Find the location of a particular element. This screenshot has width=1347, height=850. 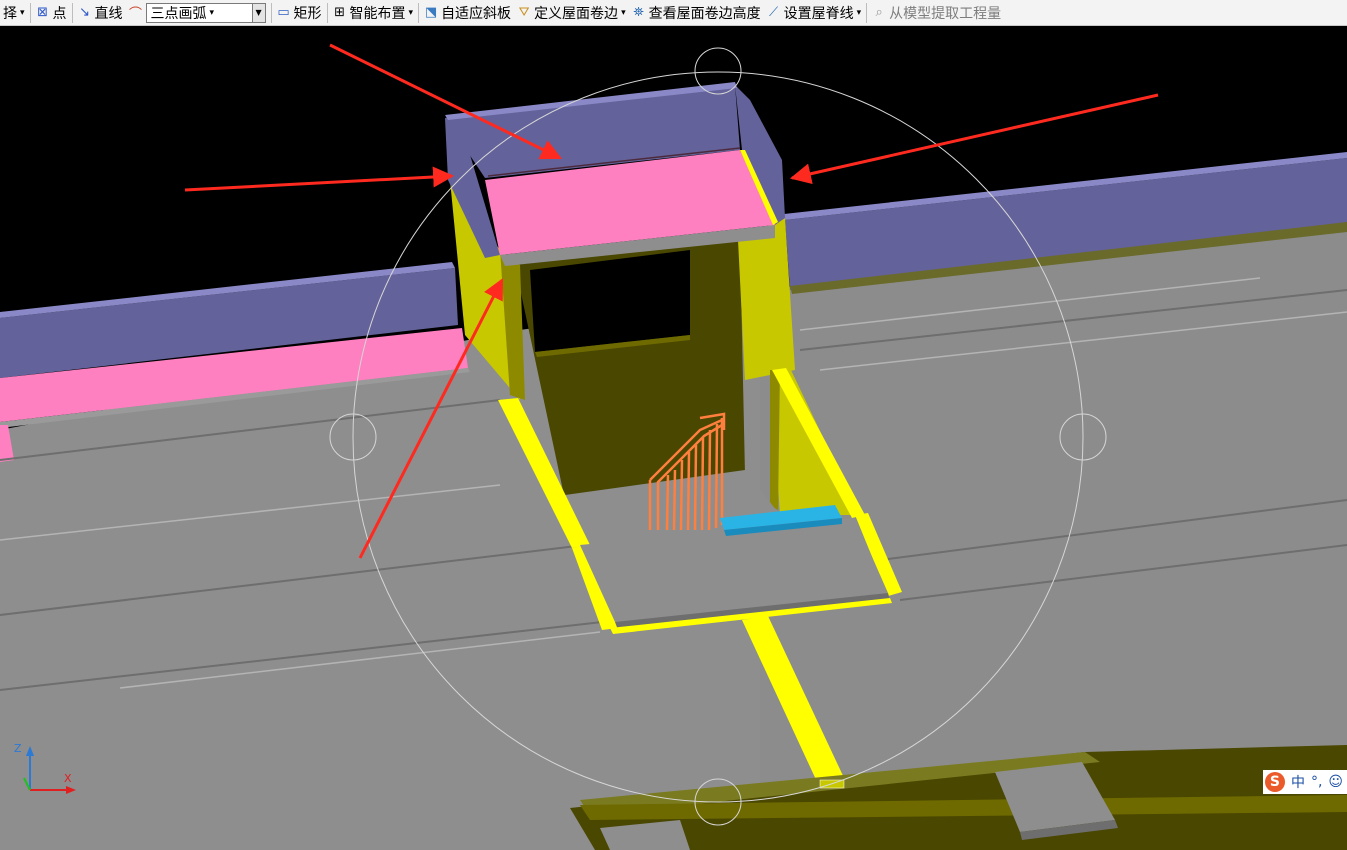

define-roll-button: ⛛ 定义屋面卷边 ▾ is located at coordinates (571, 13).